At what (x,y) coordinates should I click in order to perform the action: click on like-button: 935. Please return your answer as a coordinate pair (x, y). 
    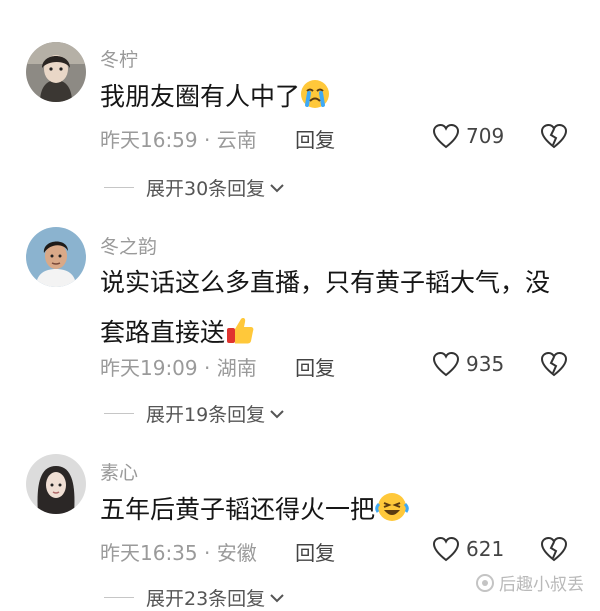
    Looking at the image, I should click on (468, 364).